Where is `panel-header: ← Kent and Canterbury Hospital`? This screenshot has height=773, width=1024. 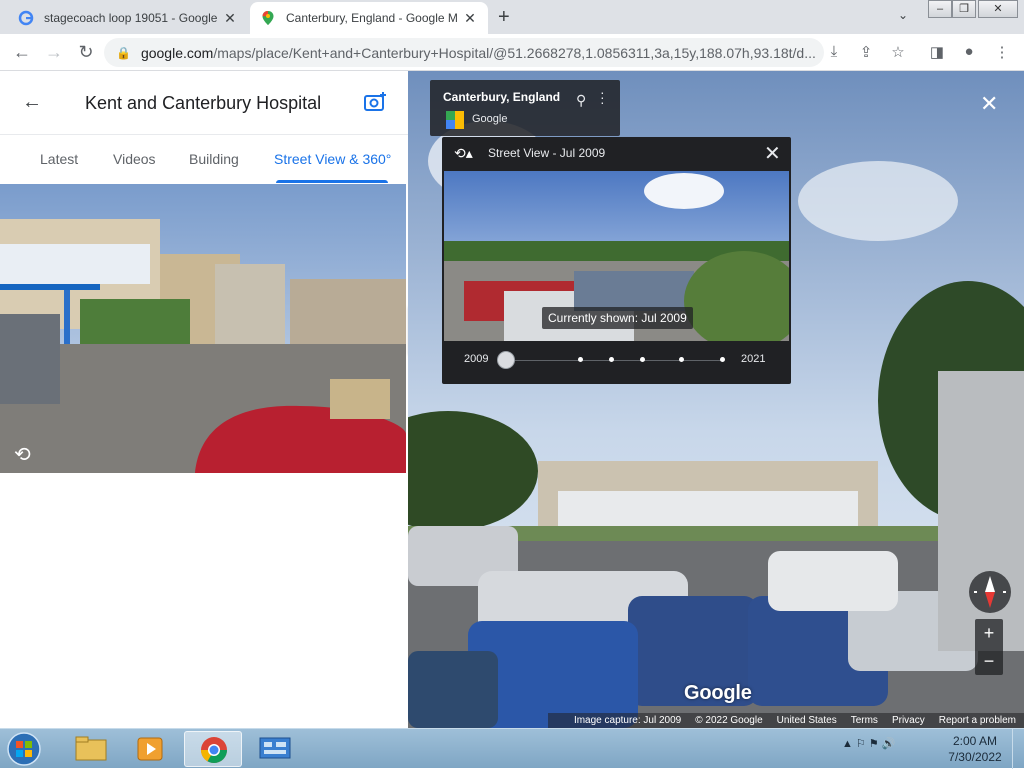
panel-header: ← Kent and Canterbury Hospital is located at coordinates (204, 102).